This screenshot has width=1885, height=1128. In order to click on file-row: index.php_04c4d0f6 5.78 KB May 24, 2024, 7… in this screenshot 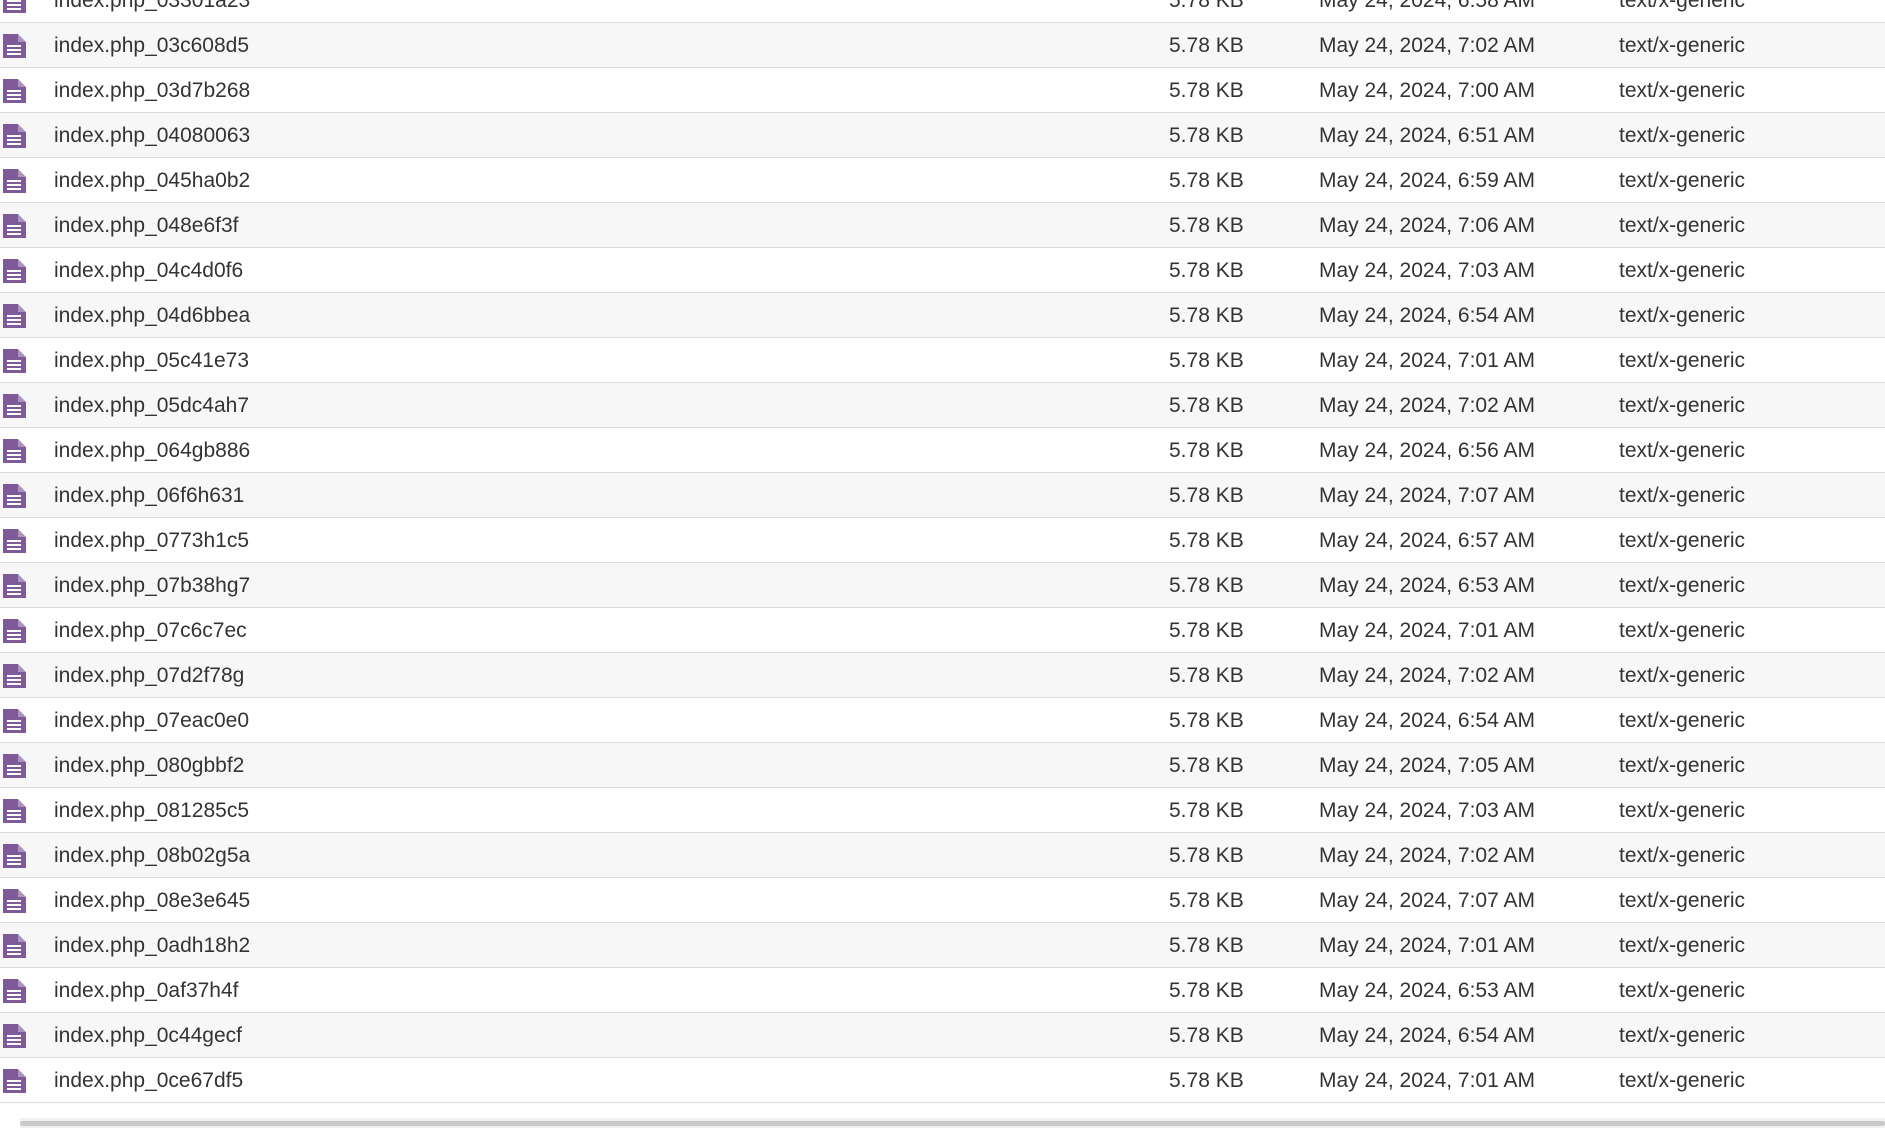, I will do `click(942, 270)`.